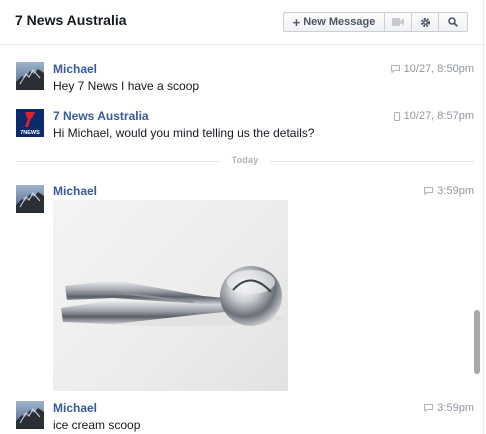 Image resolution: width=486 pixels, height=434 pixels. I want to click on message-timestamp: 10/27, 8:57pm, so click(433, 116).